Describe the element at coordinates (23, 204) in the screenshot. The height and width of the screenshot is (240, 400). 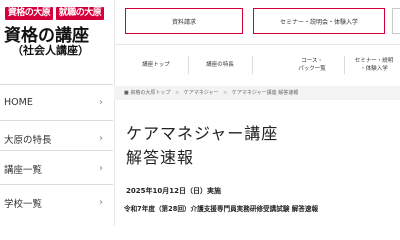
I see `sidebar-item-label: 学校一覧` at that location.